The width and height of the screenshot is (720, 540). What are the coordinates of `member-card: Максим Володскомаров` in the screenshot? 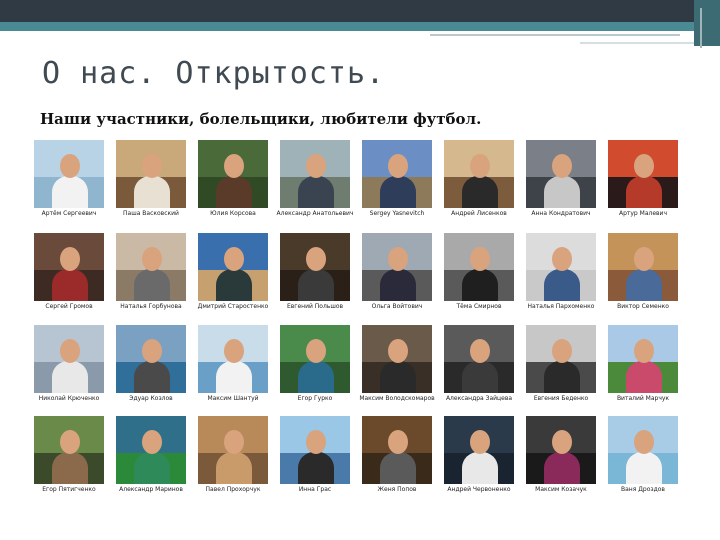 It's located at (397, 363).